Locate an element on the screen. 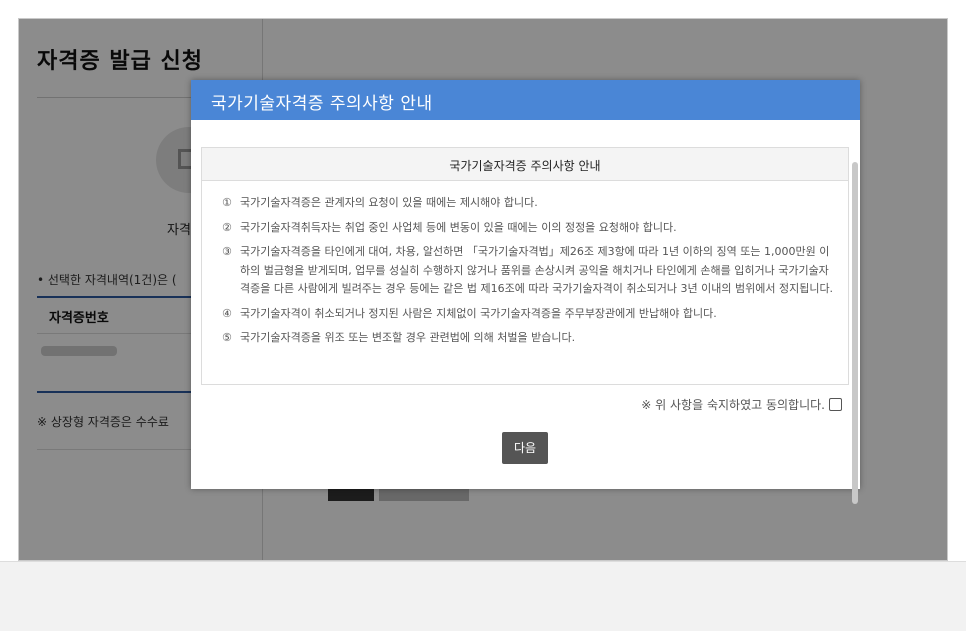 The image size is (966, 631). list-item: ⑤ 국가기술자격증을 위조 또는 변조할 경우 관련법에 의해 처벌을 받습니다. is located at coordinates (528, 338).